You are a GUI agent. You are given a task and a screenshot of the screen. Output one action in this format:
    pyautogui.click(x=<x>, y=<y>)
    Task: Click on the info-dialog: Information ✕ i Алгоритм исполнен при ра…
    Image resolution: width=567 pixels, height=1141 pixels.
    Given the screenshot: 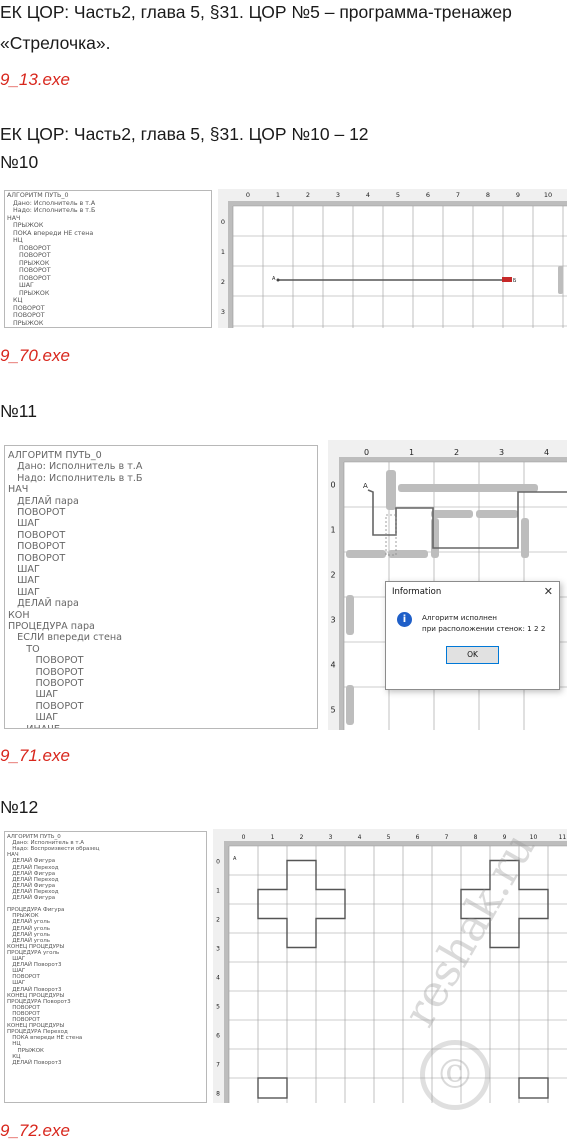 What is the action you would take?
    pyautogui.click(x=472, y=635)
    